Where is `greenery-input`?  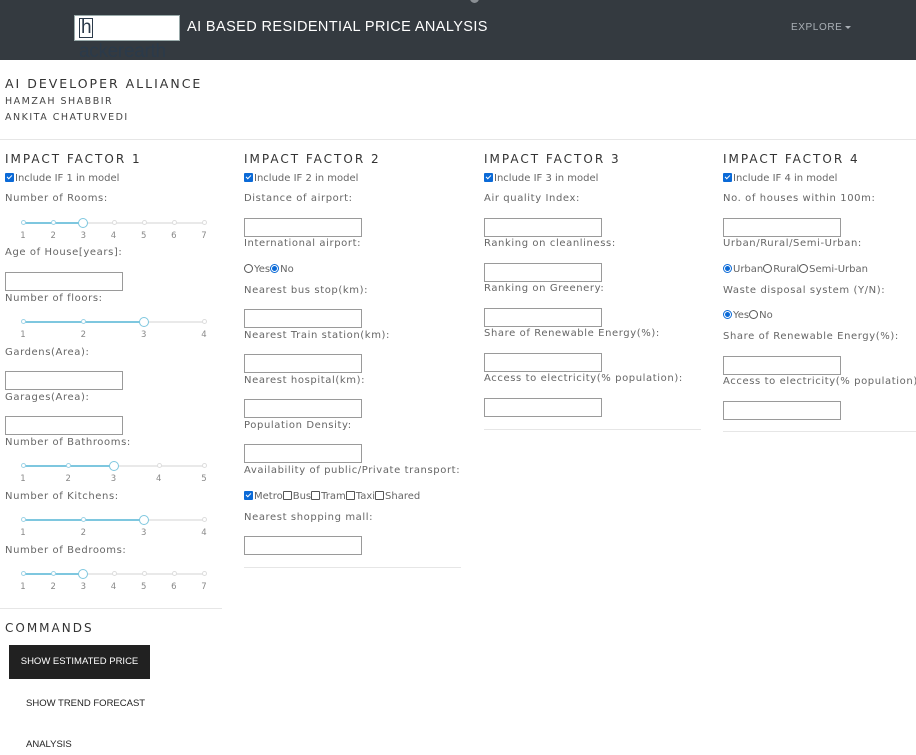
greenery-input is located at coordinates (543, 317).